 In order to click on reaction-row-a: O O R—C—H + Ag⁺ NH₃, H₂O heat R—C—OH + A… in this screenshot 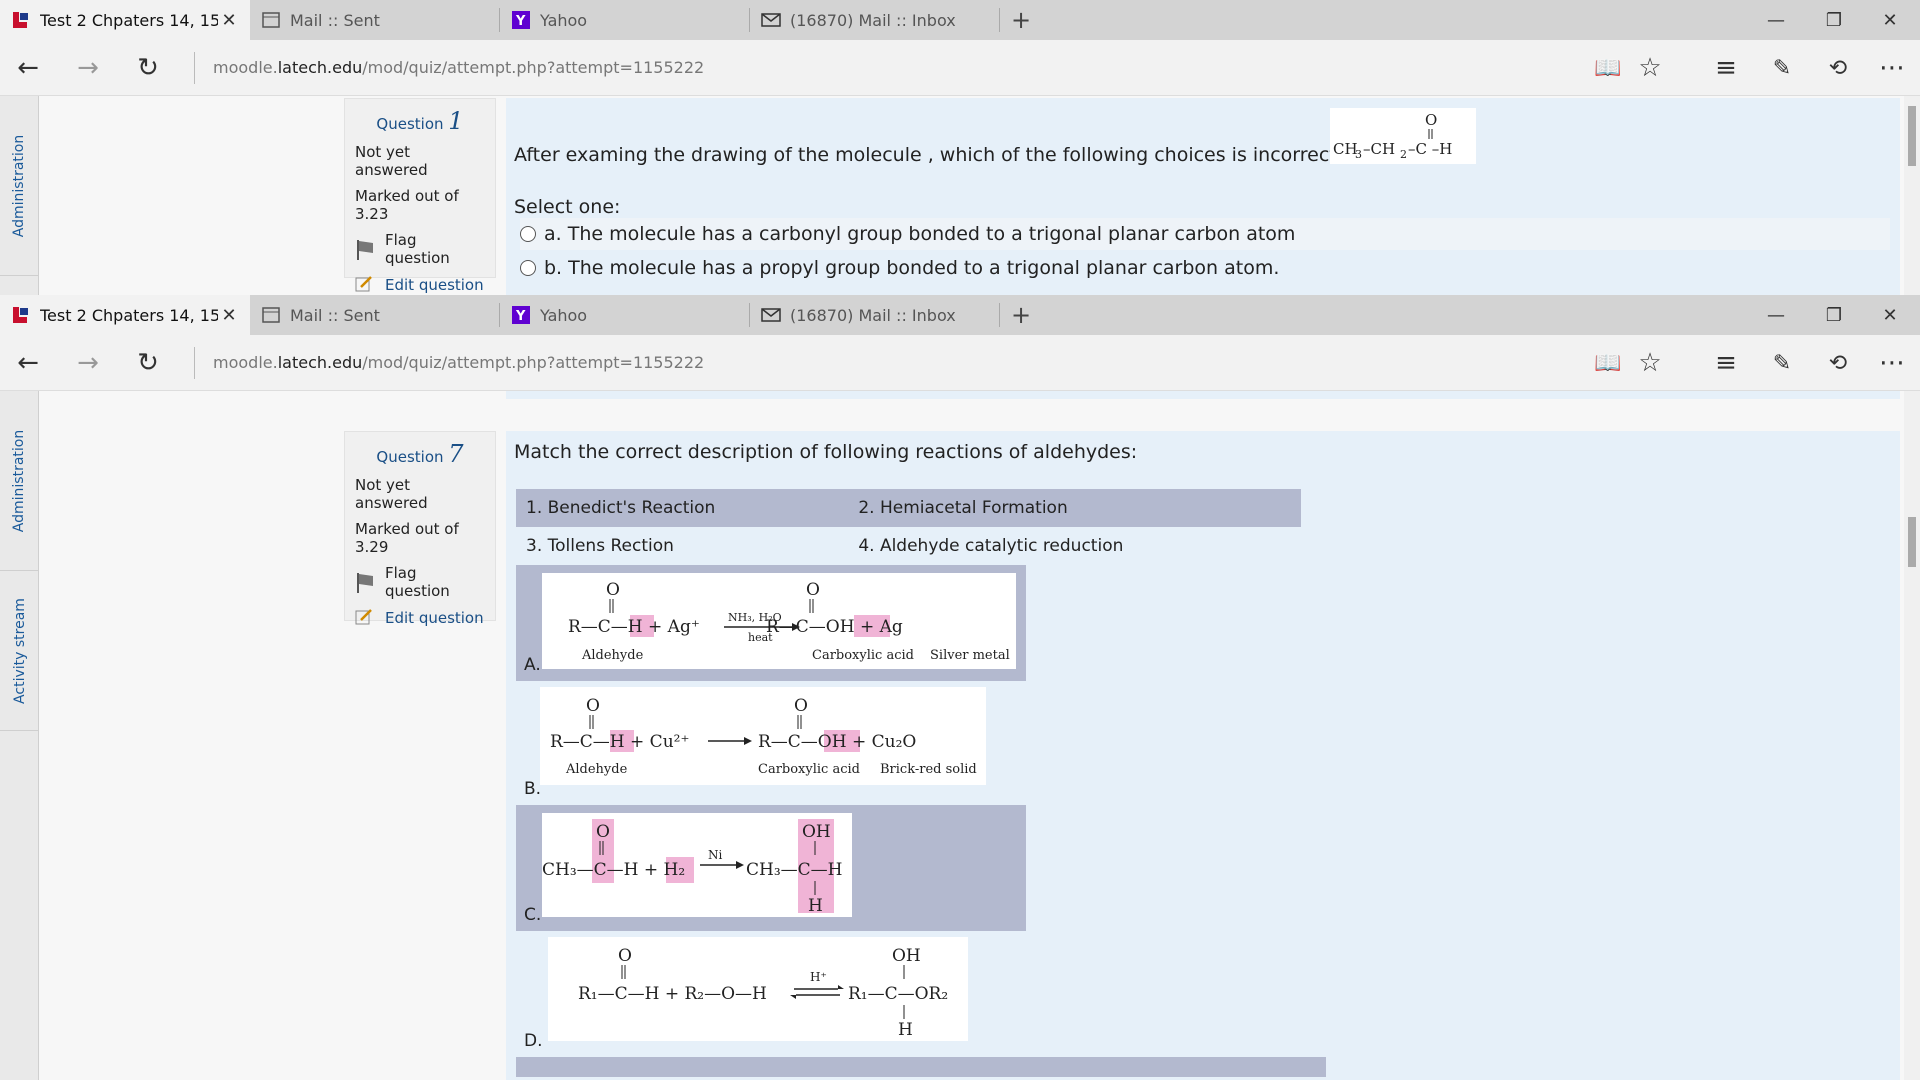, I will do `click(771, 623)`.